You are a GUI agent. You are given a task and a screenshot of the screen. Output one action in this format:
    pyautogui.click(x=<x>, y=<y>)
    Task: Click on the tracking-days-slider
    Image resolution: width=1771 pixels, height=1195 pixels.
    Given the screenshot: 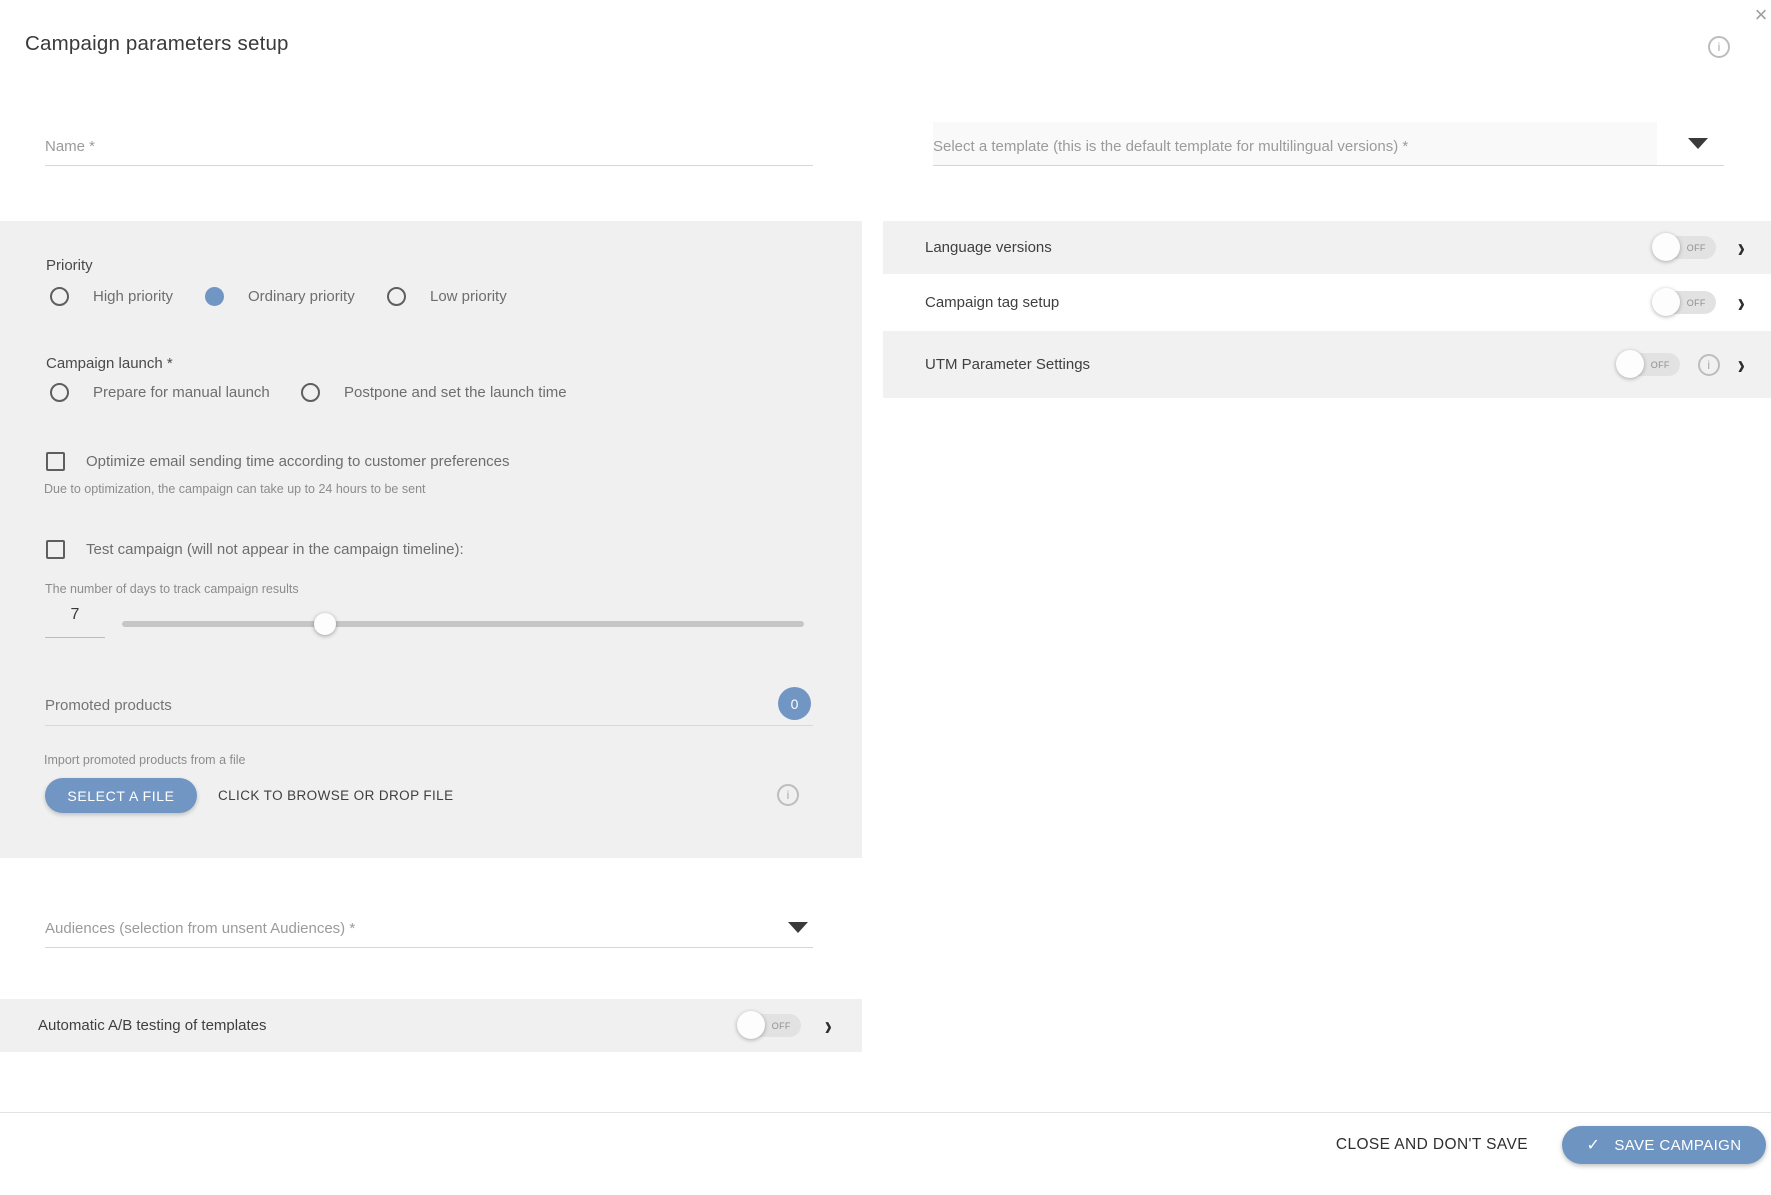 What is the action you would take?
    pyautogui.click(x=463, y=624)
    